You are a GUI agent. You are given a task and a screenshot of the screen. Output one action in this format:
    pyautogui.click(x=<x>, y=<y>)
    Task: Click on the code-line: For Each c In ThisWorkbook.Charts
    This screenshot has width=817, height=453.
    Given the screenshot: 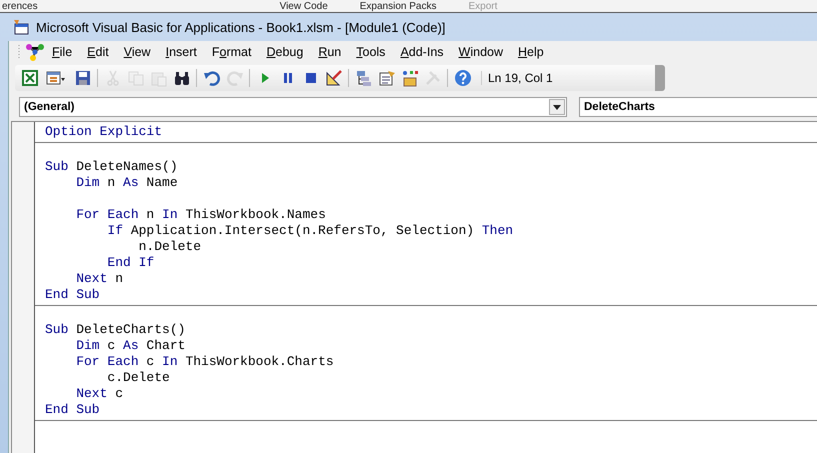 What is the action you would take?
    pyautogui.click(x=205, y=362)
    